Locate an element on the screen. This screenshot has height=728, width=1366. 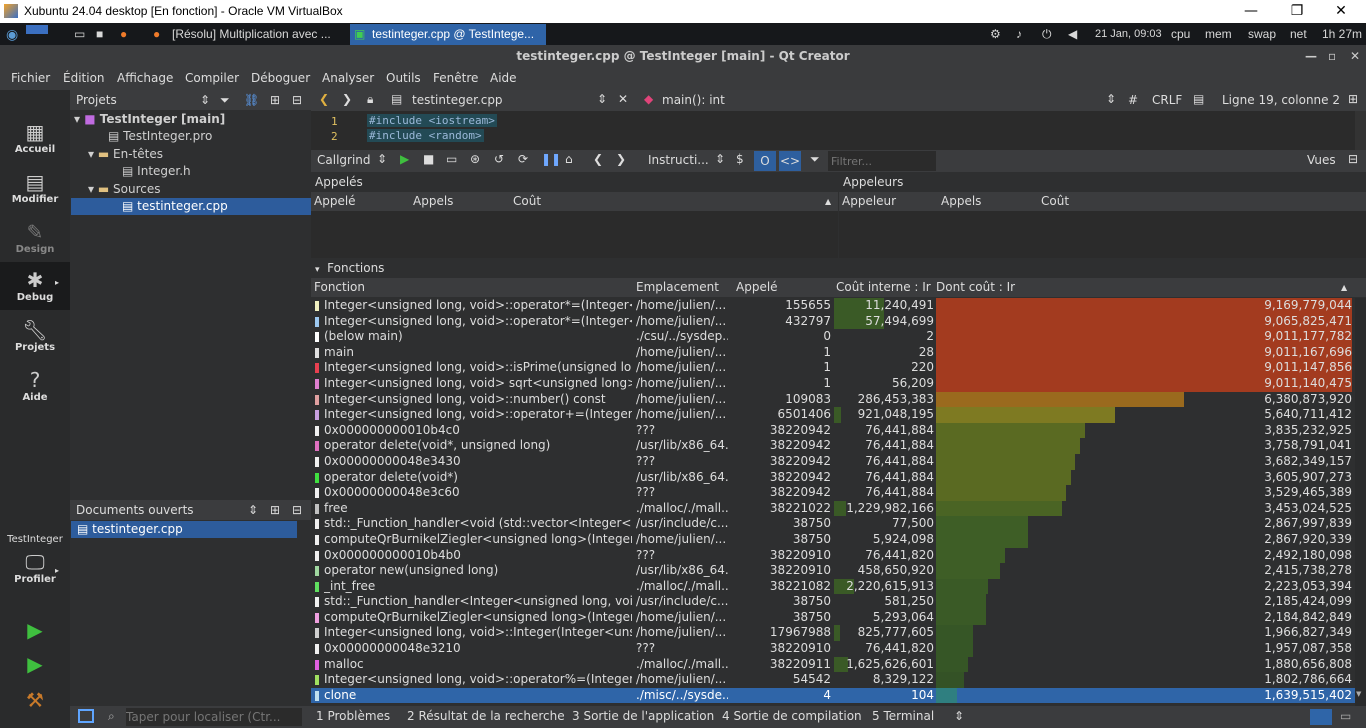
functions-scrollbar: ▼ is located at coordinates (1360, 502).